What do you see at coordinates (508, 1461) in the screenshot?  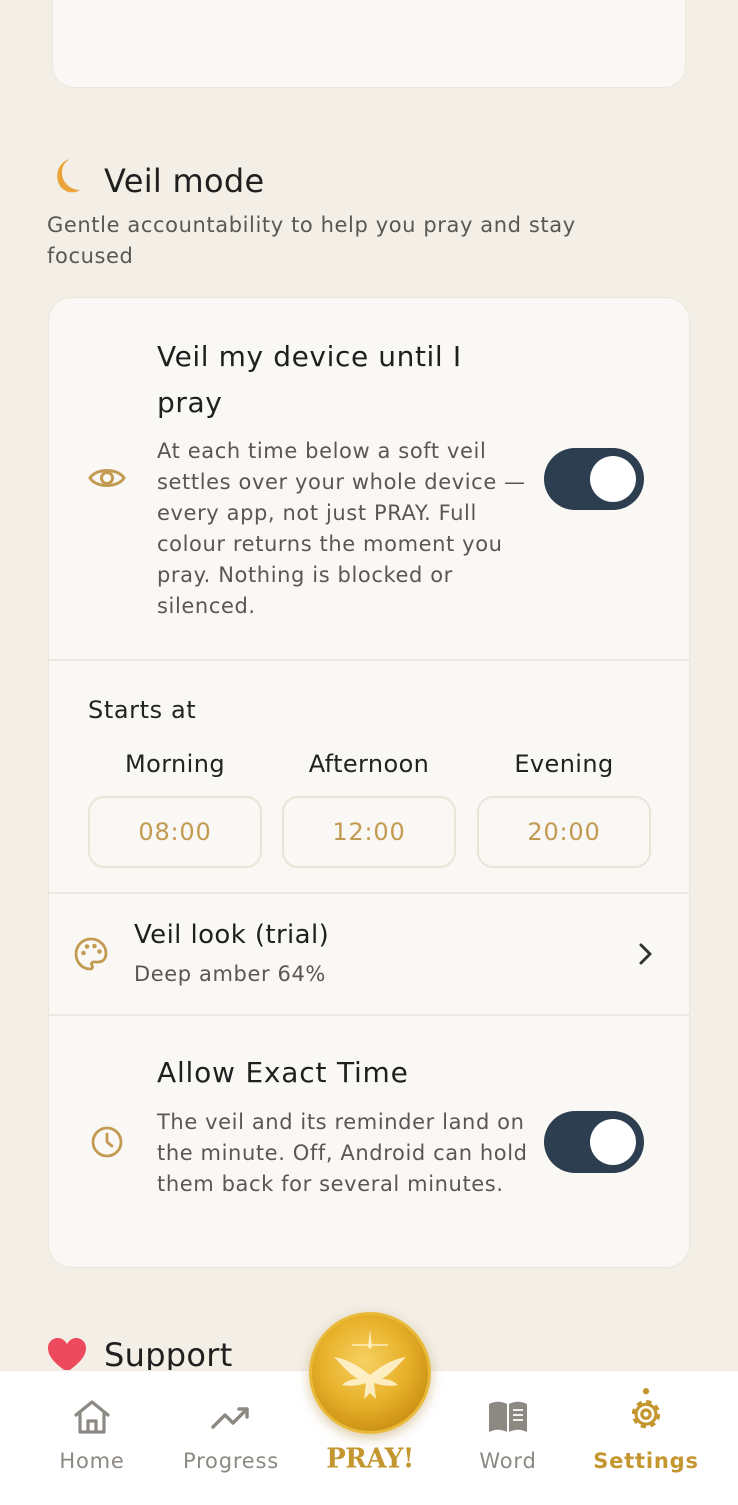 I see `nav-label: Word` at bounding box center [508, 1461].